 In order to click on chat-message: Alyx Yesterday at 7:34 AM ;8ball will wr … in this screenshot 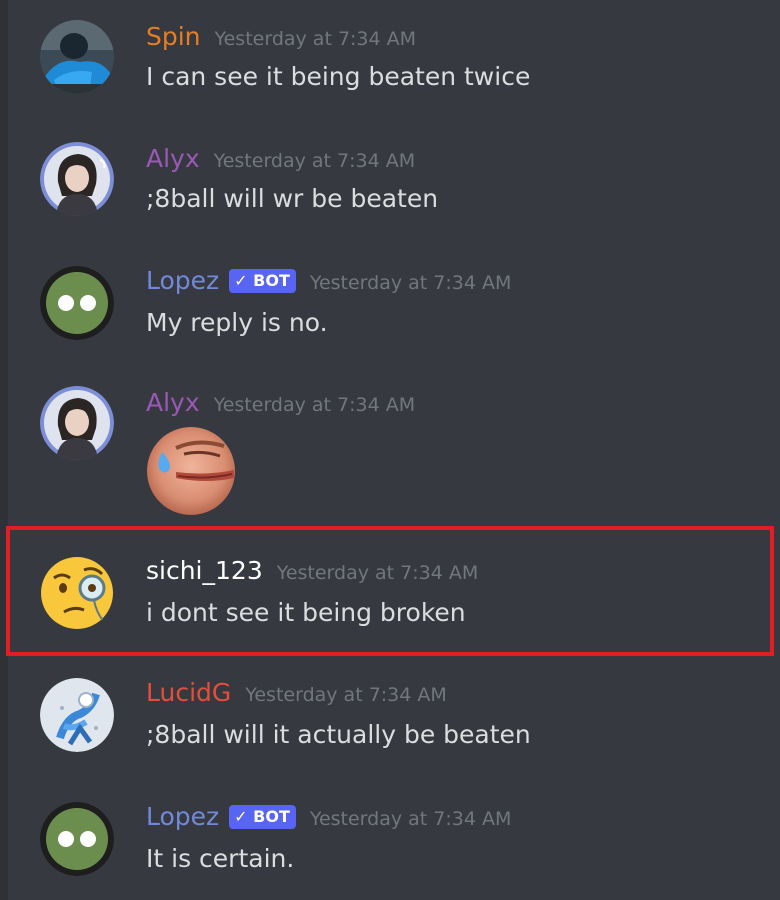, I will do `click(390, 186)`.